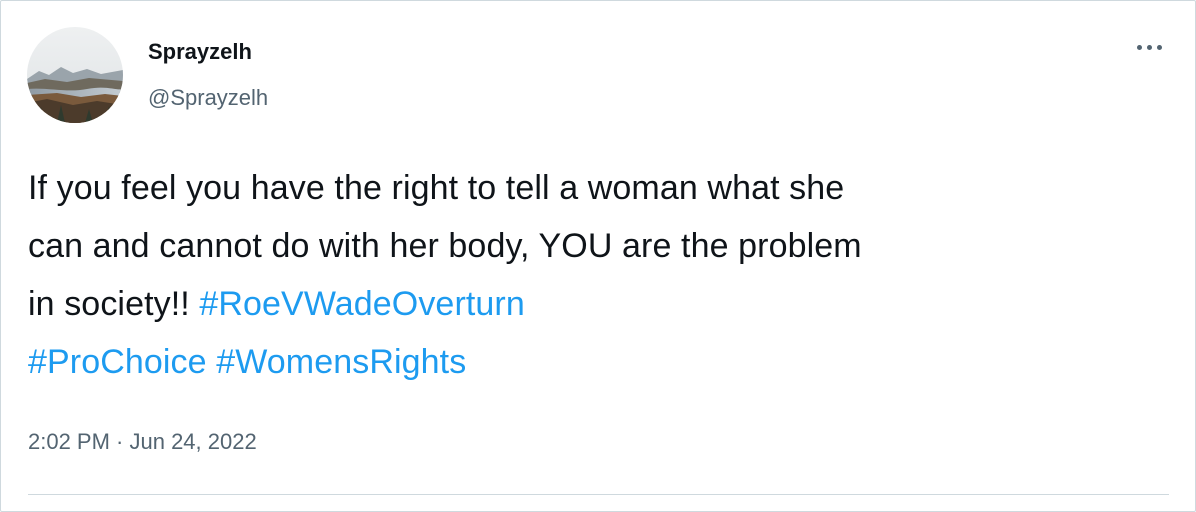 This screenshot has width=1196, height=512. Describe the element at coordinates (598, 362) in the screenshot. I see `tweet-text-line: #ProChoice #WomensRights` at that location.